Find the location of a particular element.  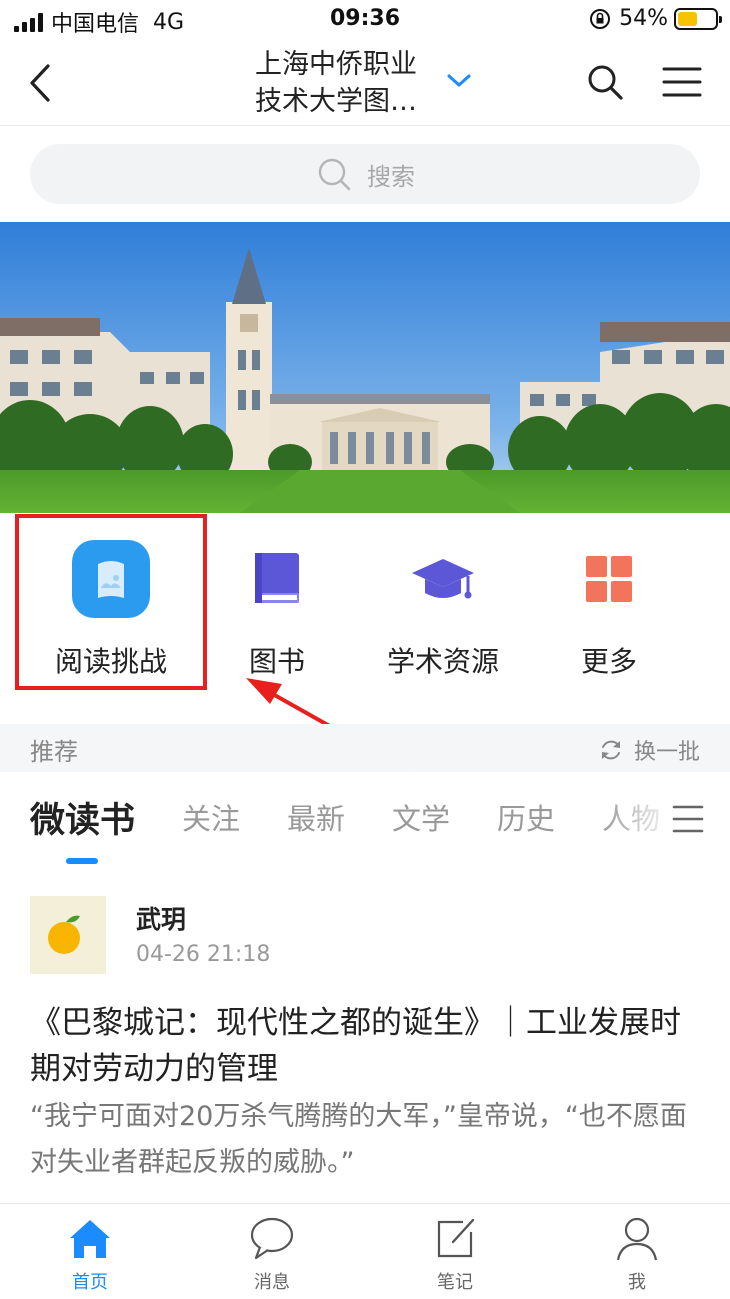

status-bar: 中国电信 4G 09:36 54% is located at coordinates (365, 20).